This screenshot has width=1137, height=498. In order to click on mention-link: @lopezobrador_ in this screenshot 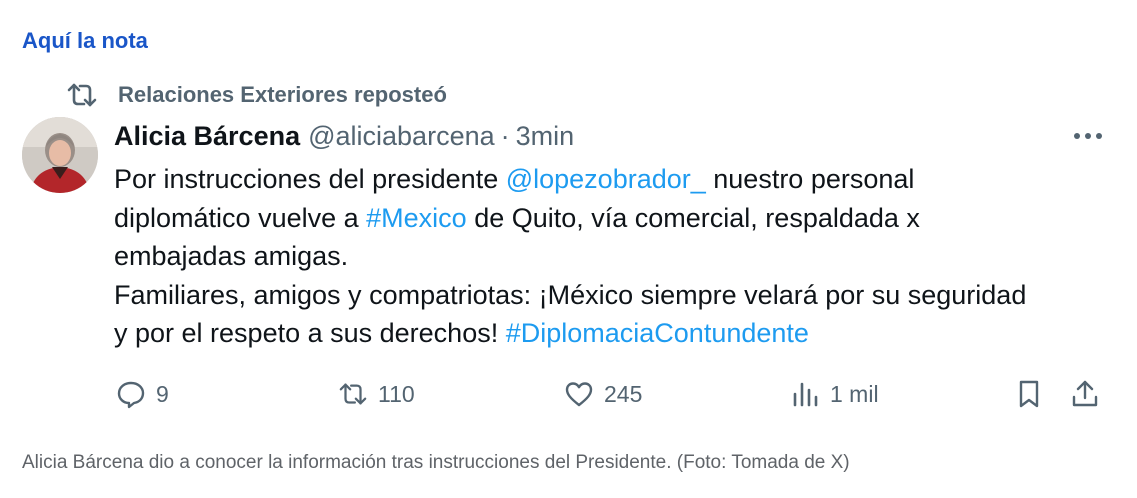, I will do `click(606, 179)`.